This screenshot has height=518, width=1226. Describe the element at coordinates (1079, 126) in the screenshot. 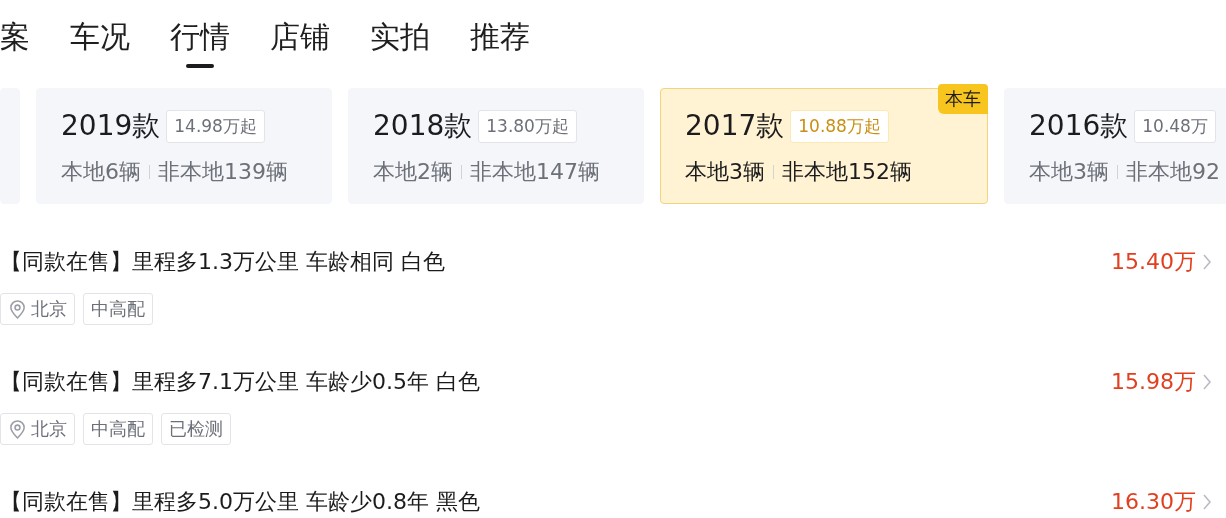

I see `model-year: 2016款` at that location.